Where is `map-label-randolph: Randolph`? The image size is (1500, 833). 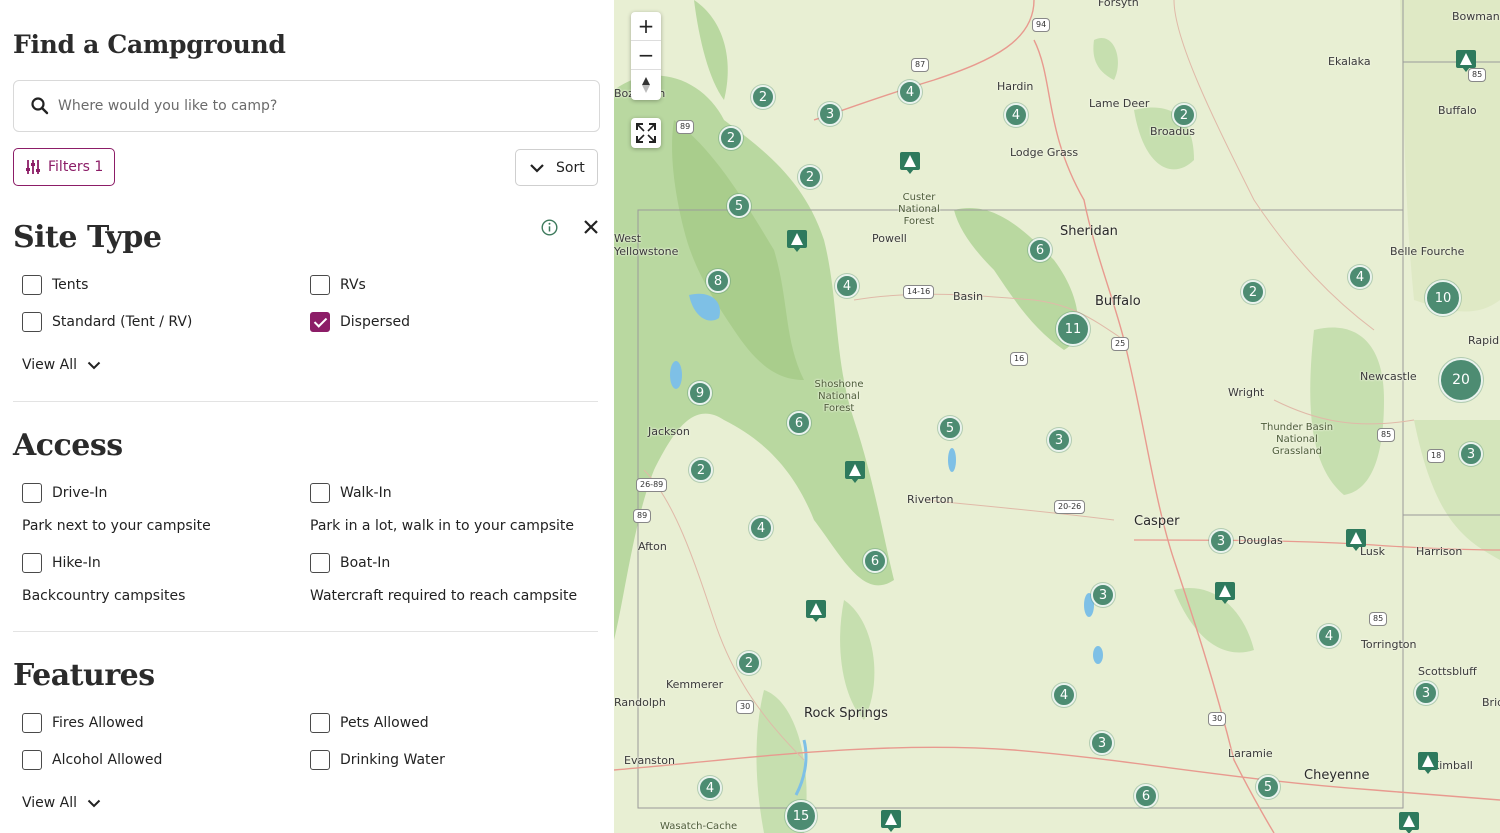
map-label-randolph: Randolph is located at coordinates (640, 702).